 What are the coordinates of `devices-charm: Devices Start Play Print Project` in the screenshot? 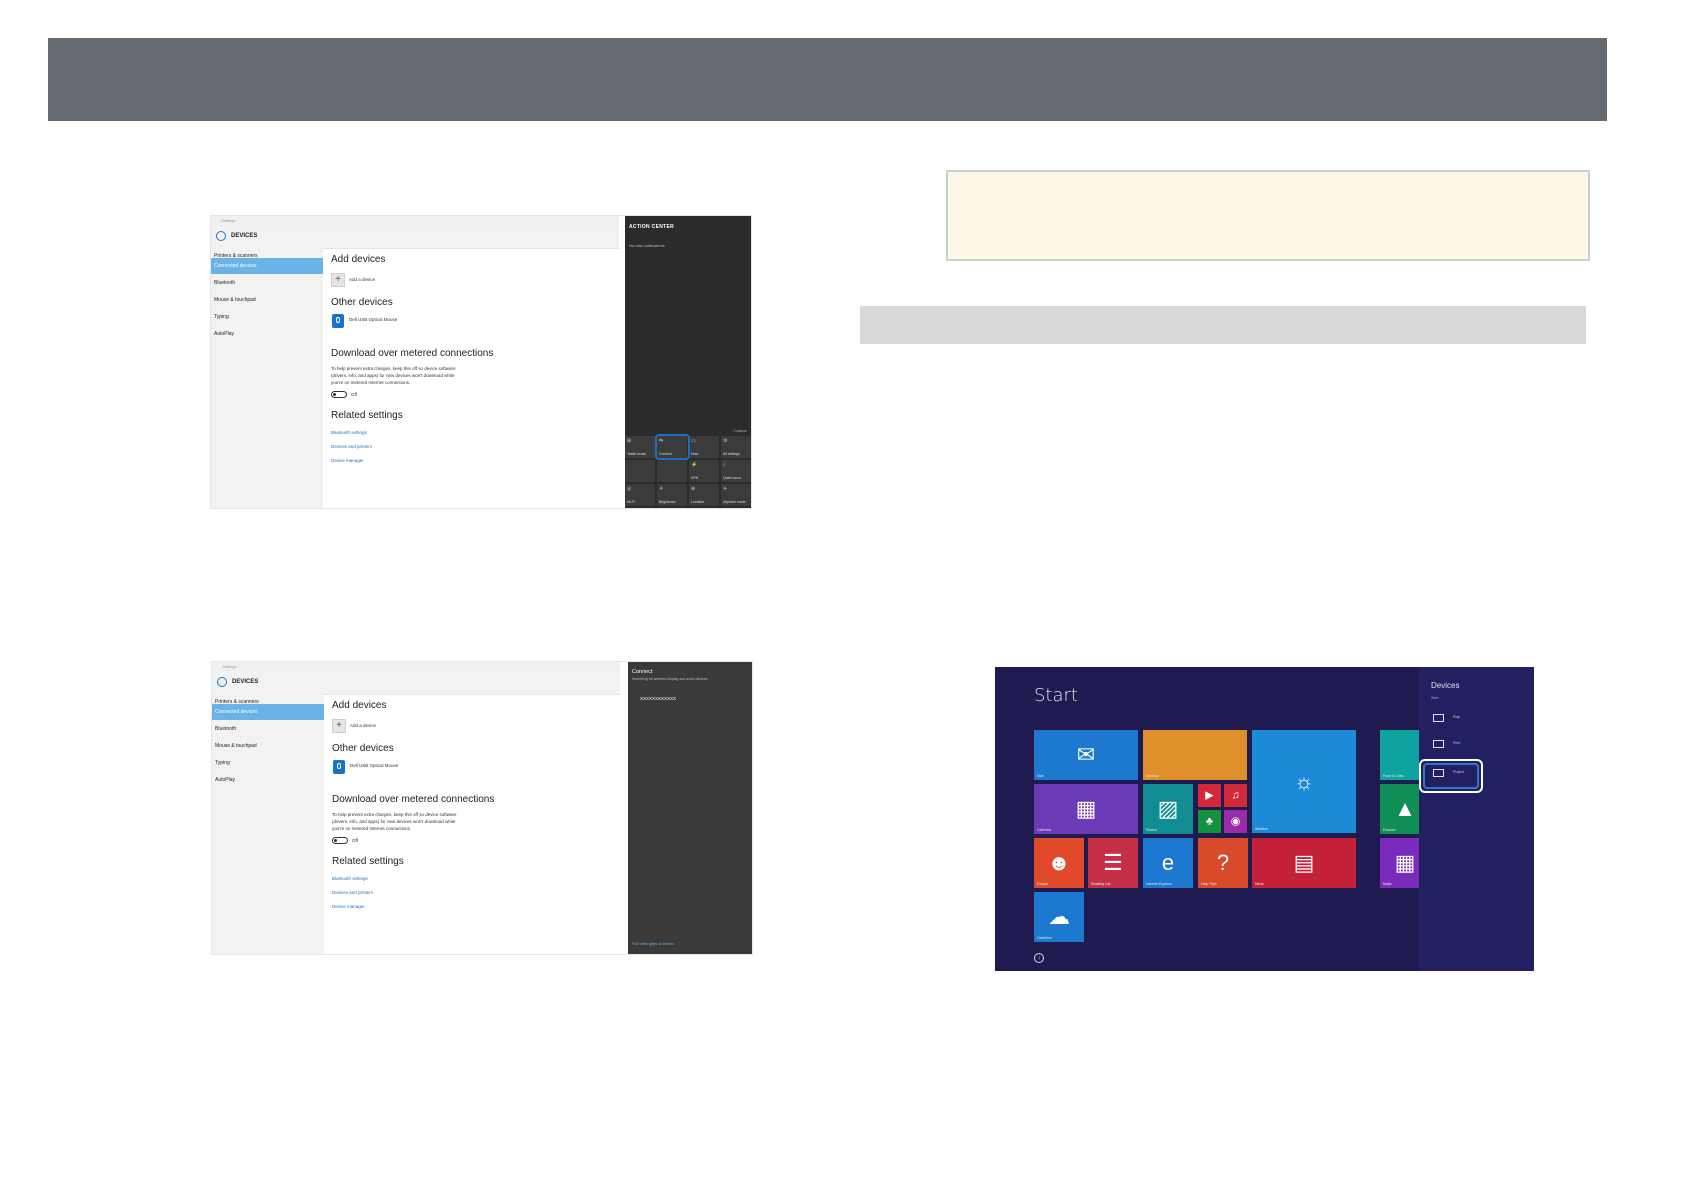 It's located at (1476, 819).